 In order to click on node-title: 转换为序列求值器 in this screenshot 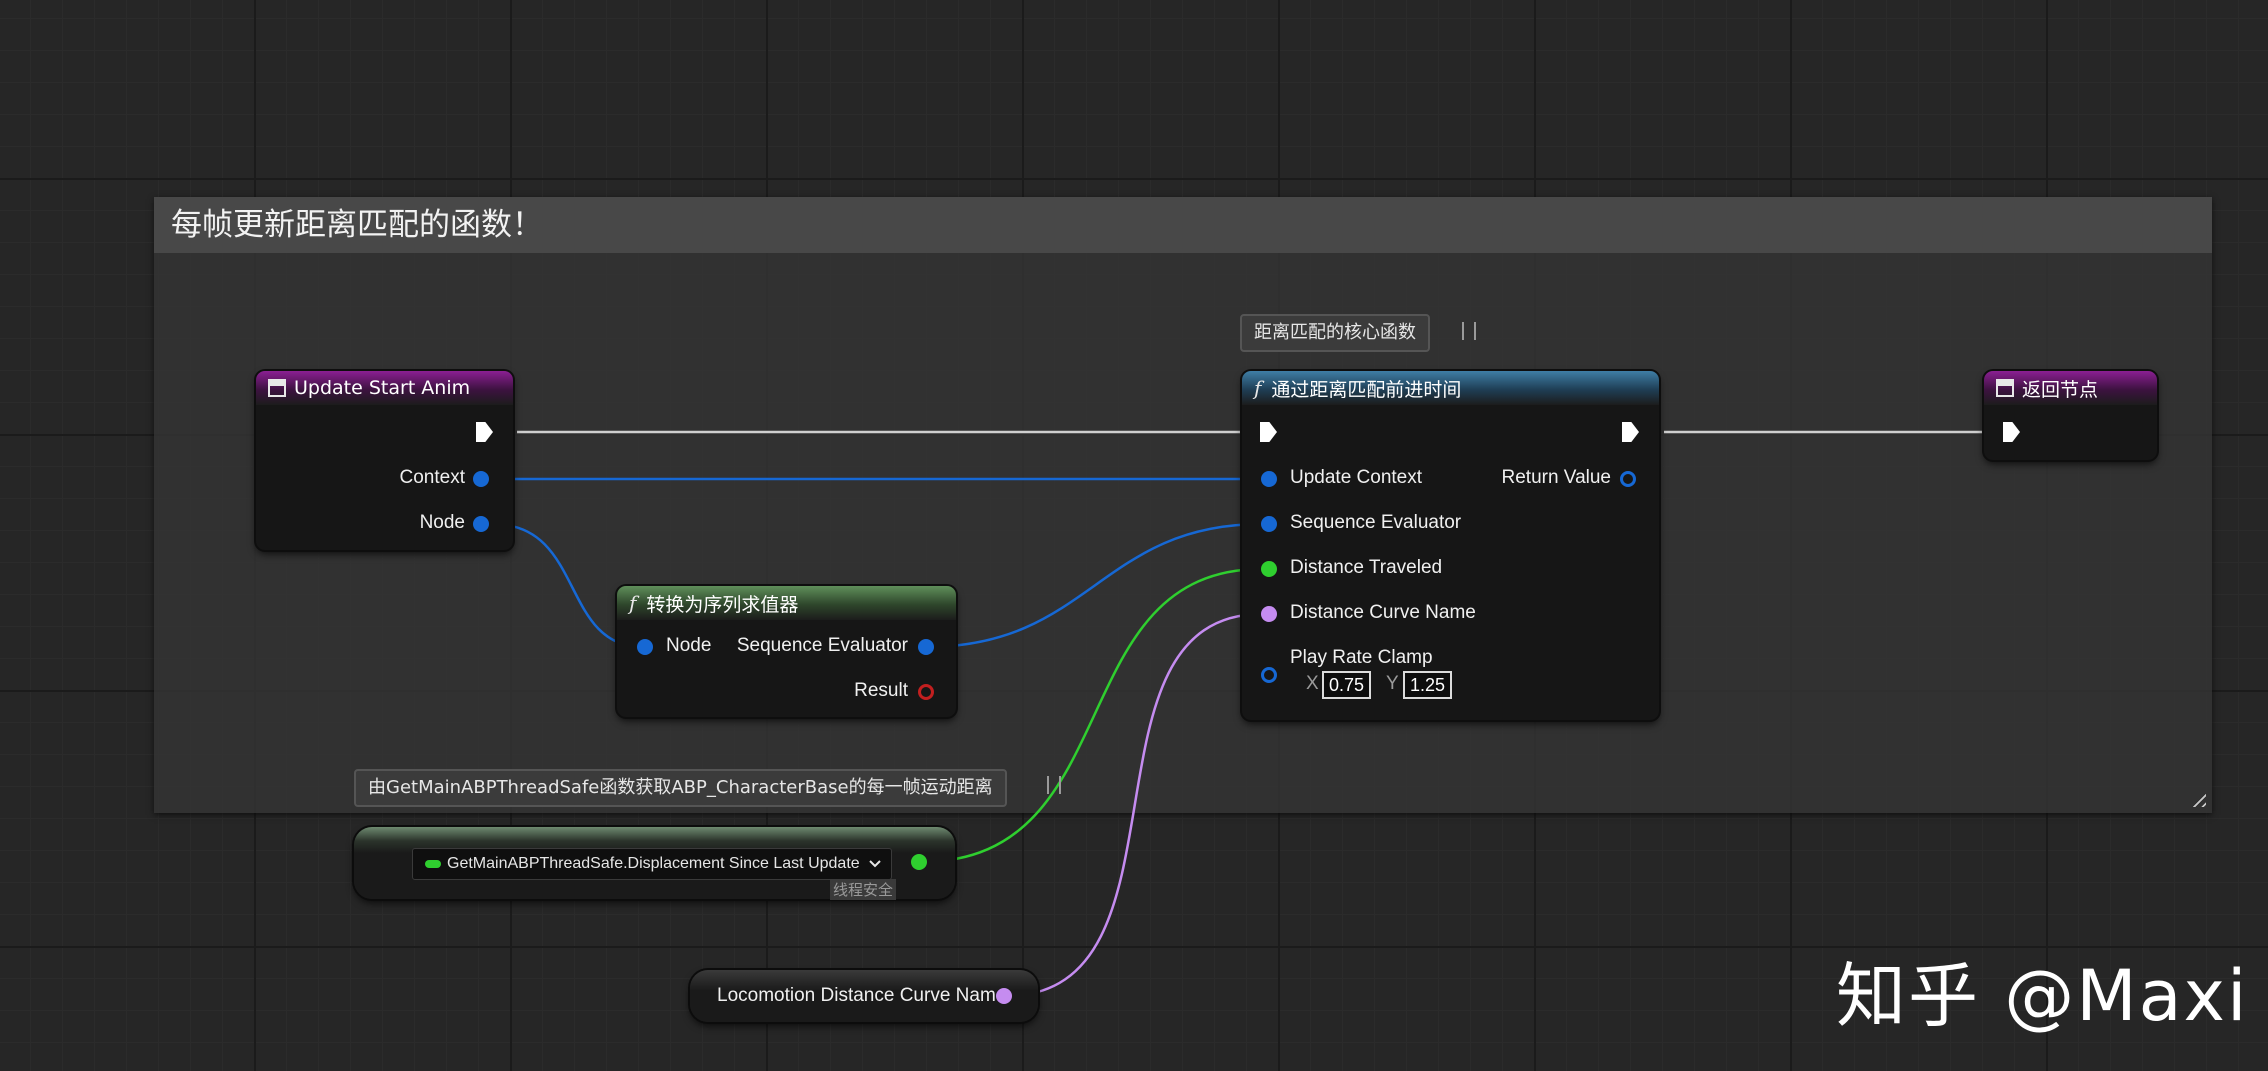, I will do `click(722, 604)`.